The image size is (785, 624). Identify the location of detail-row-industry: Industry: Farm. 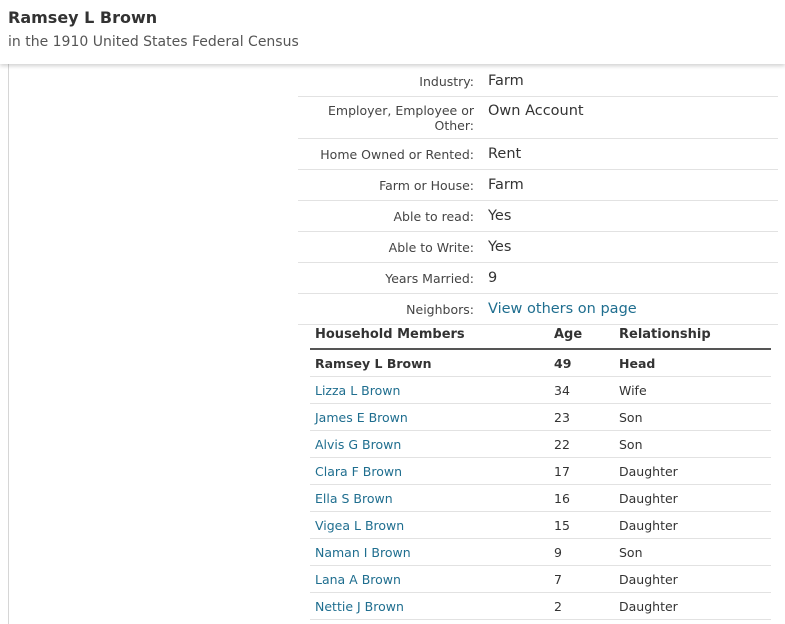
(538, 81).